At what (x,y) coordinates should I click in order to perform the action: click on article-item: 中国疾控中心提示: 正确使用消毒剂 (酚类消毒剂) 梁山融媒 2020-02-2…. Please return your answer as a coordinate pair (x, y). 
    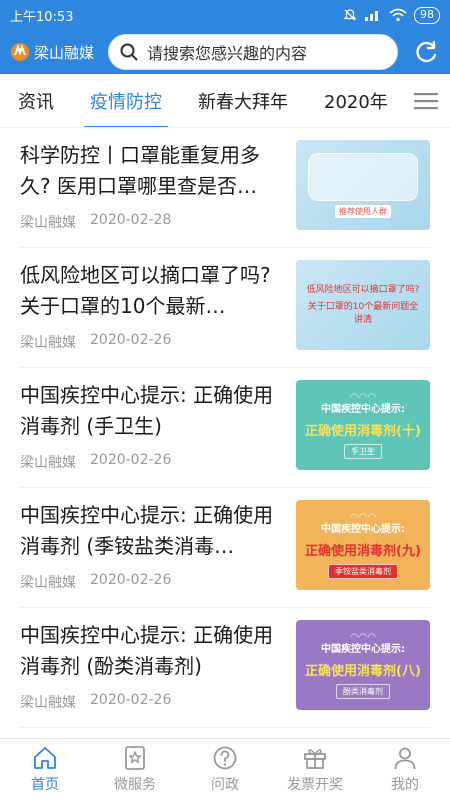
    Looking at the image, I should click on (225, 668).